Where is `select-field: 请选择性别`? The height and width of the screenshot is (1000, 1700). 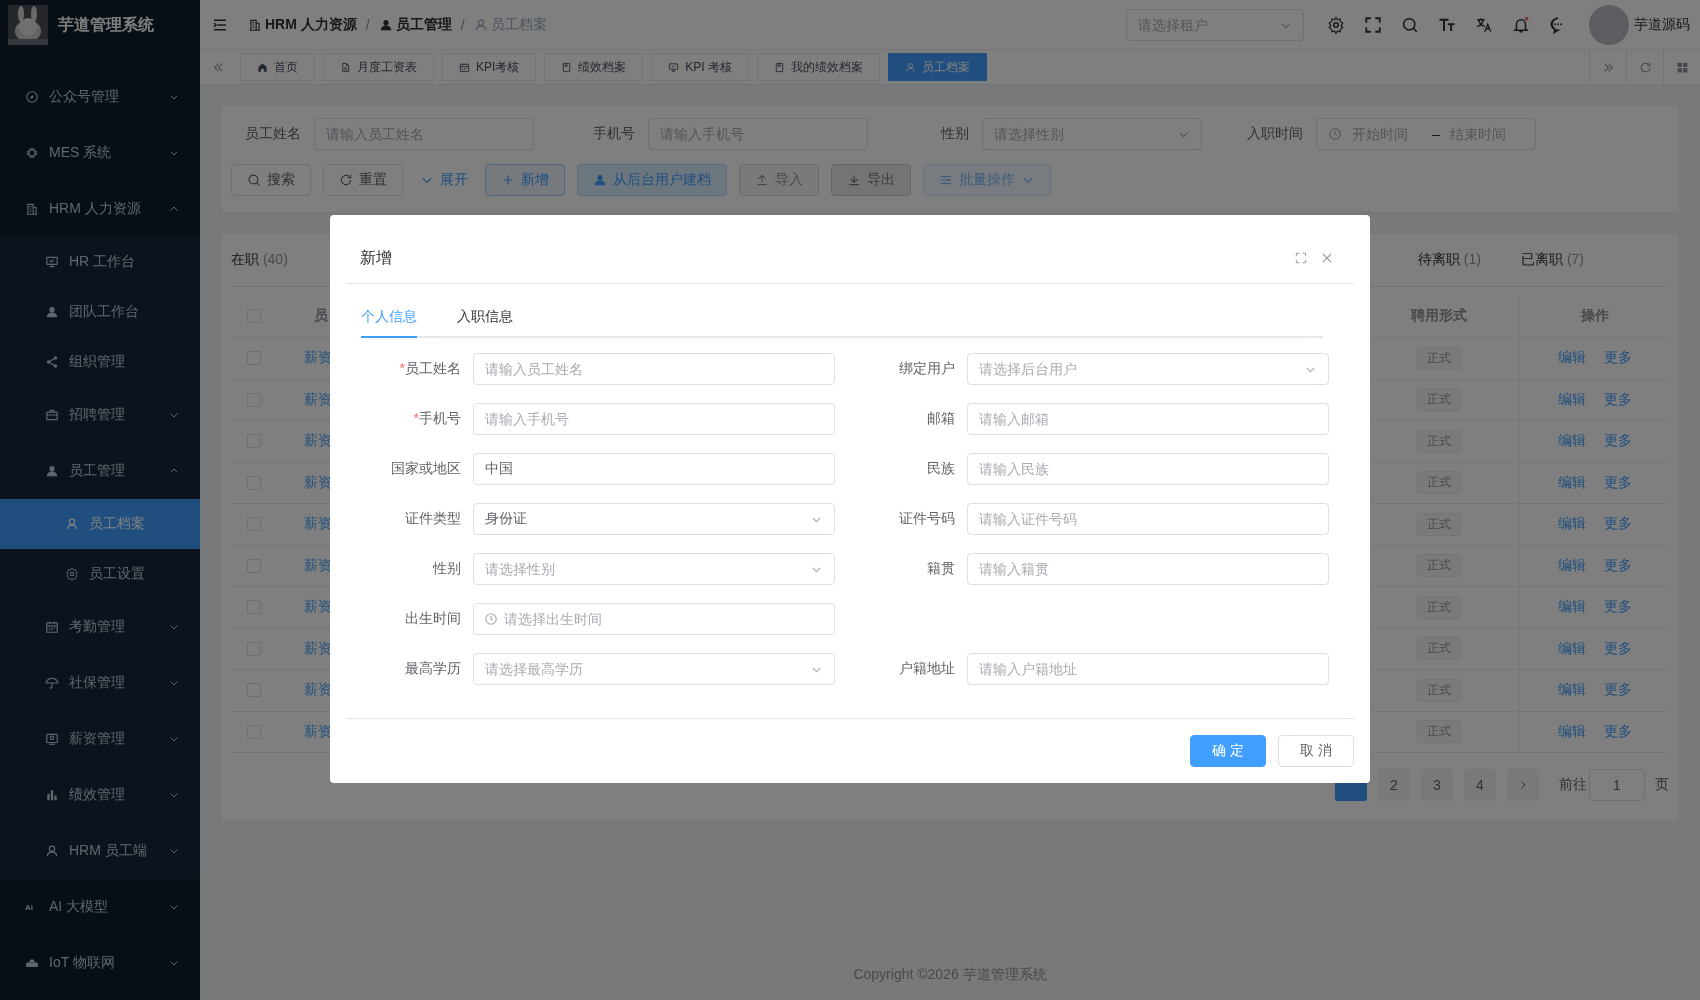
select-field: 请选择性别 is located at coordinates (654, 569).